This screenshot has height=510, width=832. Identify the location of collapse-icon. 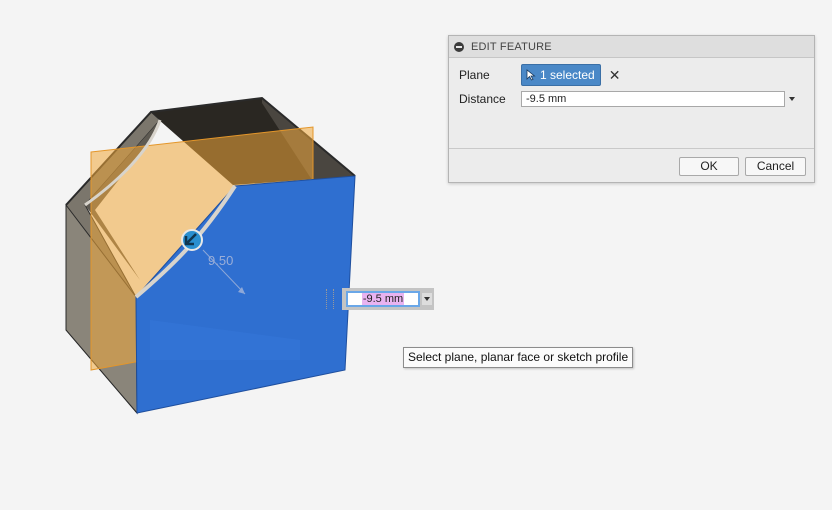
(459, 46).